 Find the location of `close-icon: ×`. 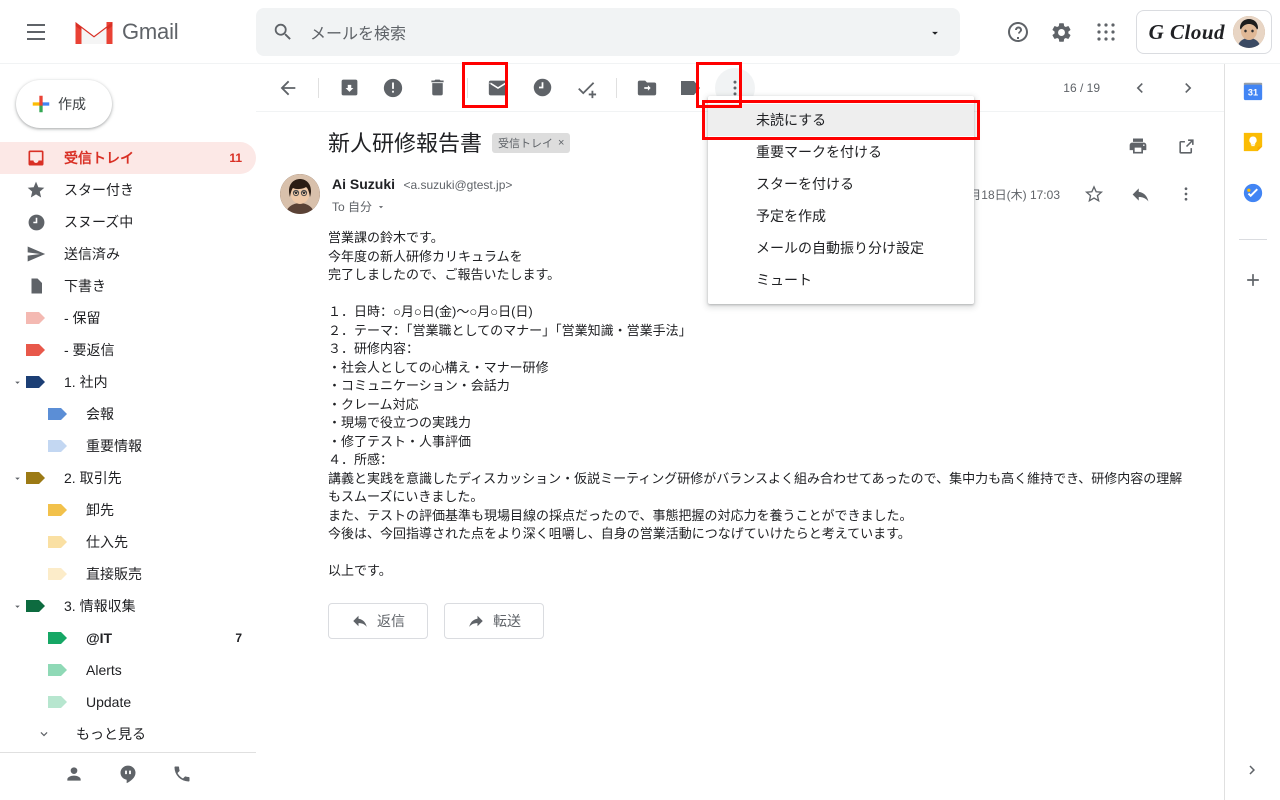

close-icon: × is located at coordinates (561, 143).